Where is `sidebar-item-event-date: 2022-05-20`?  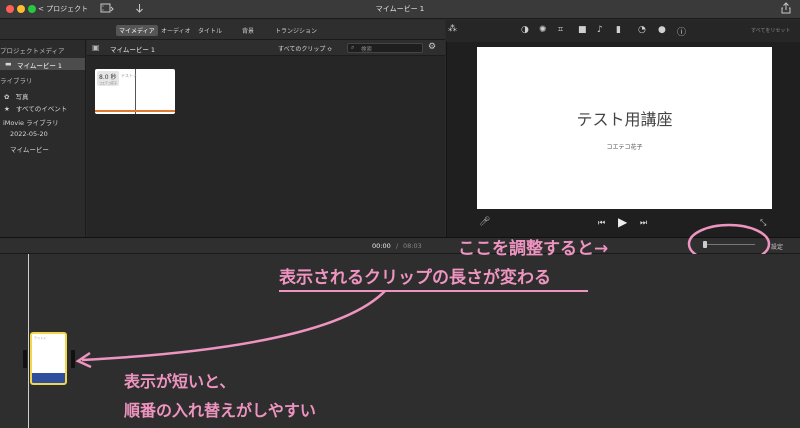 sidebar-item-event-date: 2022-05-20 is located at coordinates (29, 134).